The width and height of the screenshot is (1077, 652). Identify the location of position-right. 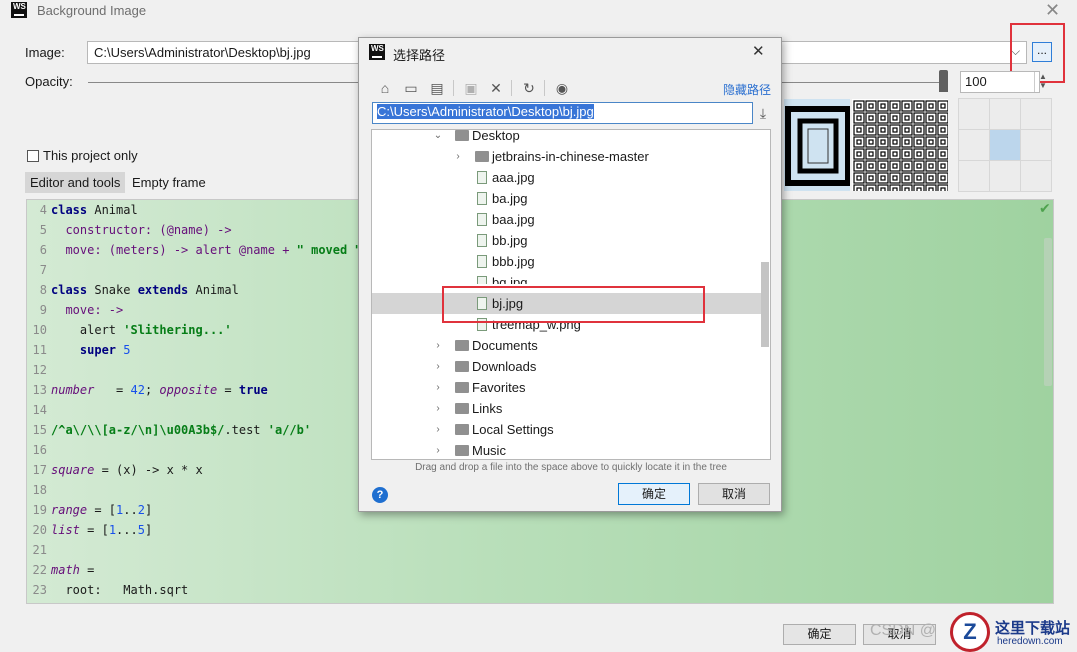
(1036, 145).